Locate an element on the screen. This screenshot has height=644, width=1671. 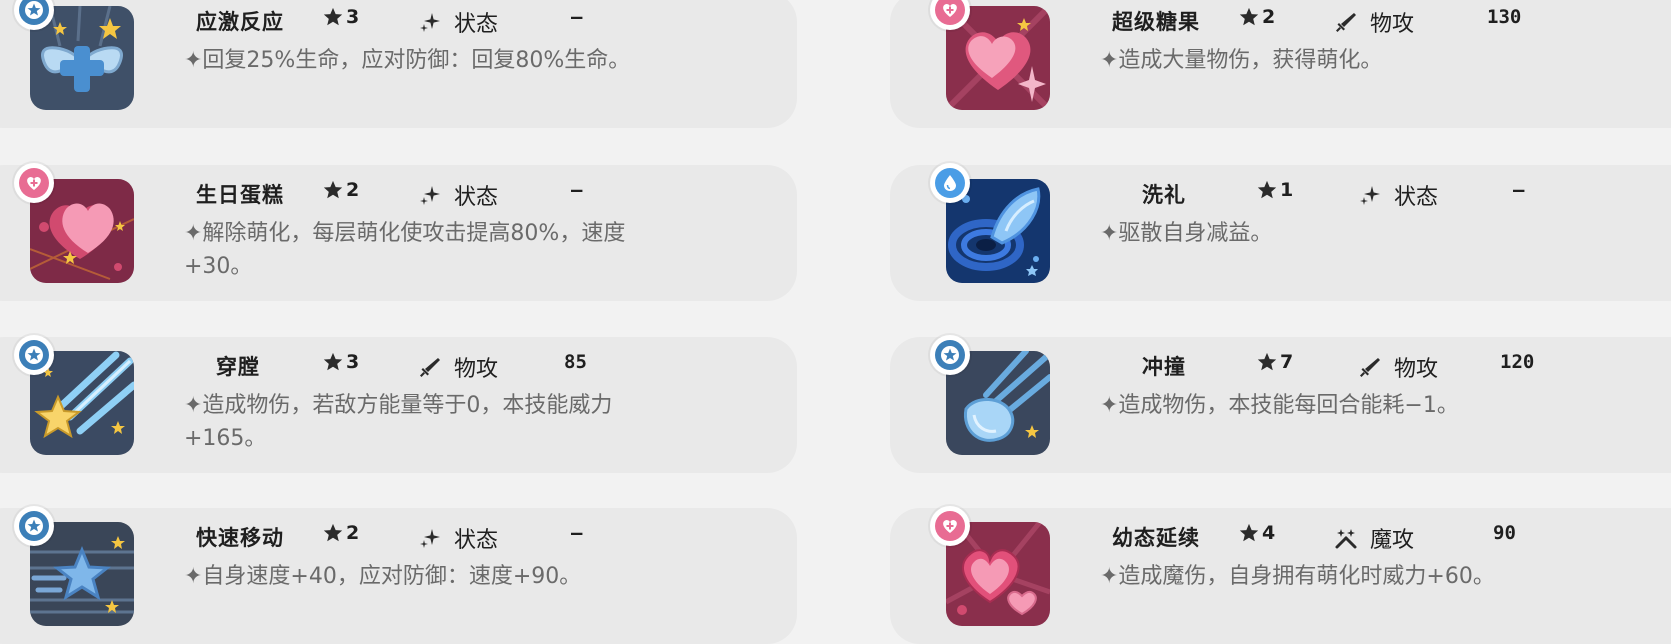
skill-name: 洗礼 is located at coordinates (1164, 195).